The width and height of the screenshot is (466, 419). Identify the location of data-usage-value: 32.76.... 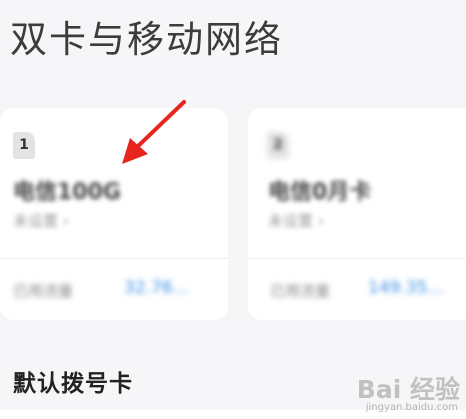
(156, 288).